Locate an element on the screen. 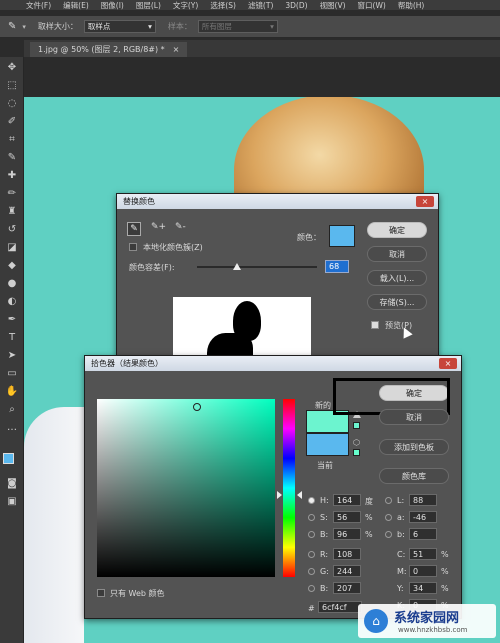 Image resolution: width=500 pixels, height=643 pixels. color-picker-titlebar: 拾色器（结果颜色） × is located at coordinates (273, 363).